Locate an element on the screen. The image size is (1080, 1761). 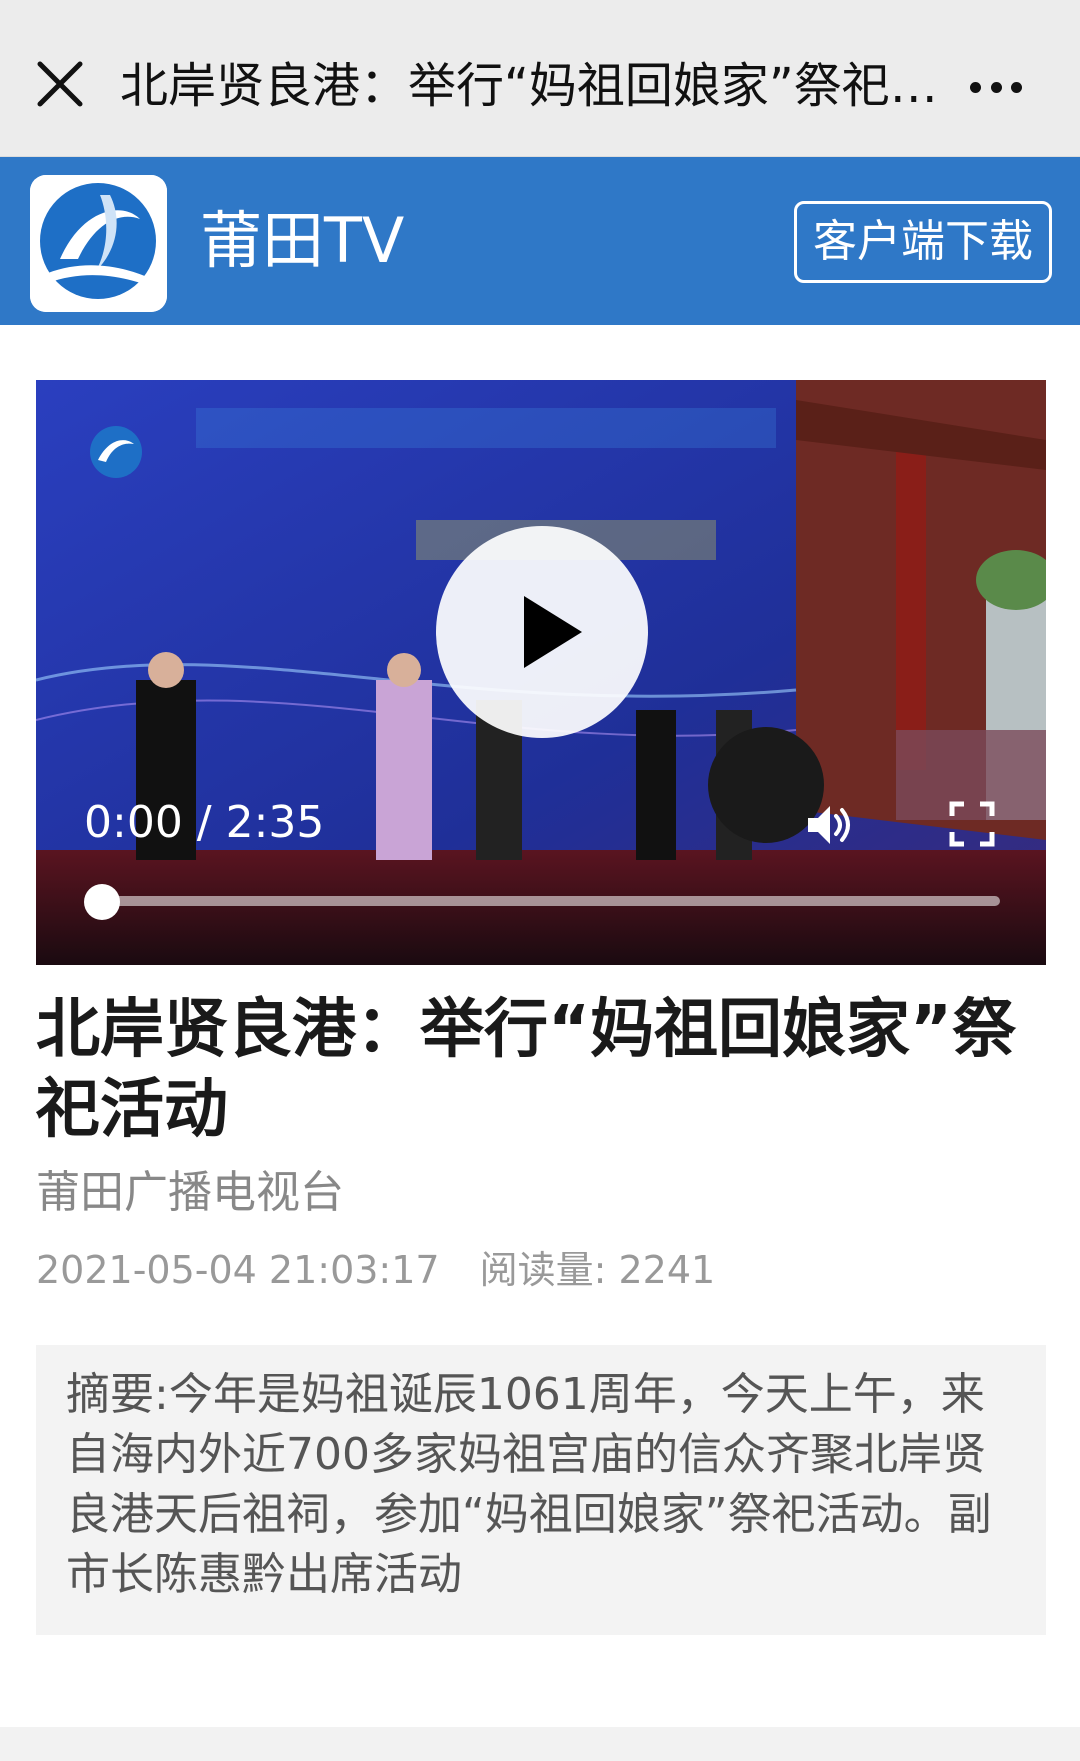
article-meta: 2021-05-04 21:03:17 阅读量: 2241 is located at coordinates (375, 1270).